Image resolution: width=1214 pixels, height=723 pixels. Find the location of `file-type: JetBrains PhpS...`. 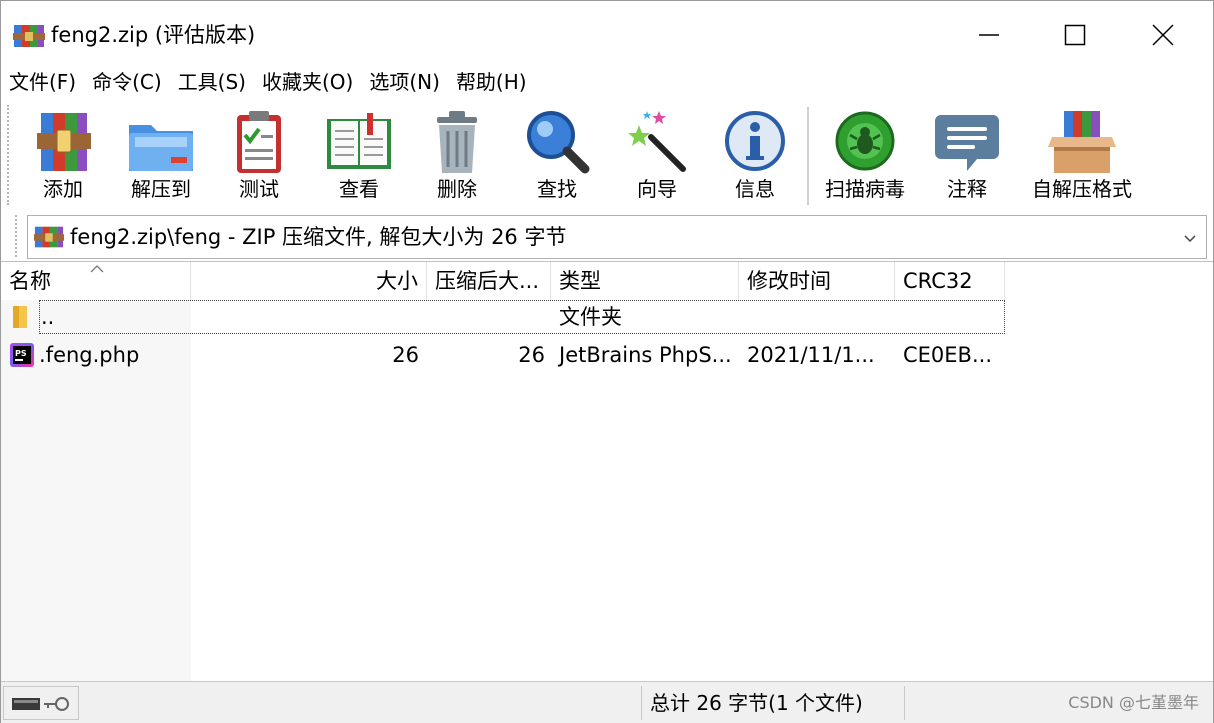

file-type: JetBrains PhpS... is located at coordinates (645, 355).